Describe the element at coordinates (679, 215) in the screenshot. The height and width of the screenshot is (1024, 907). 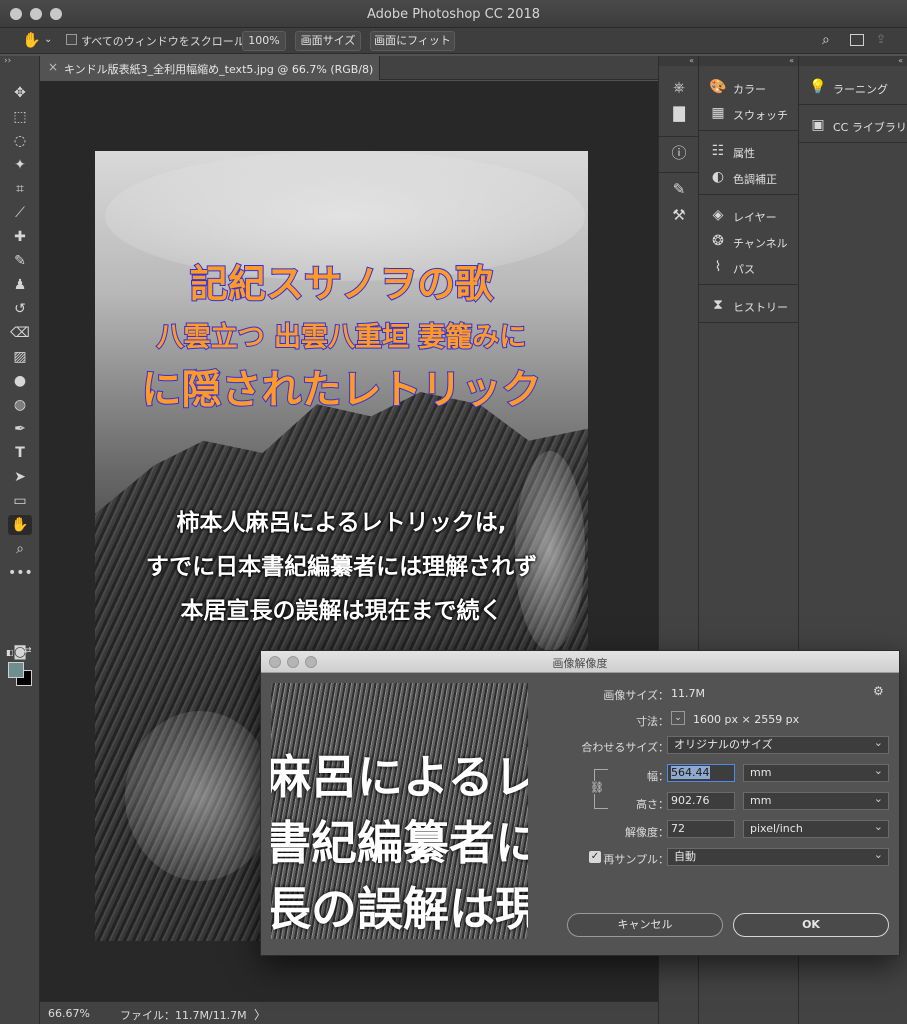
I see `tool-presets-icon: ⚒` at that location.